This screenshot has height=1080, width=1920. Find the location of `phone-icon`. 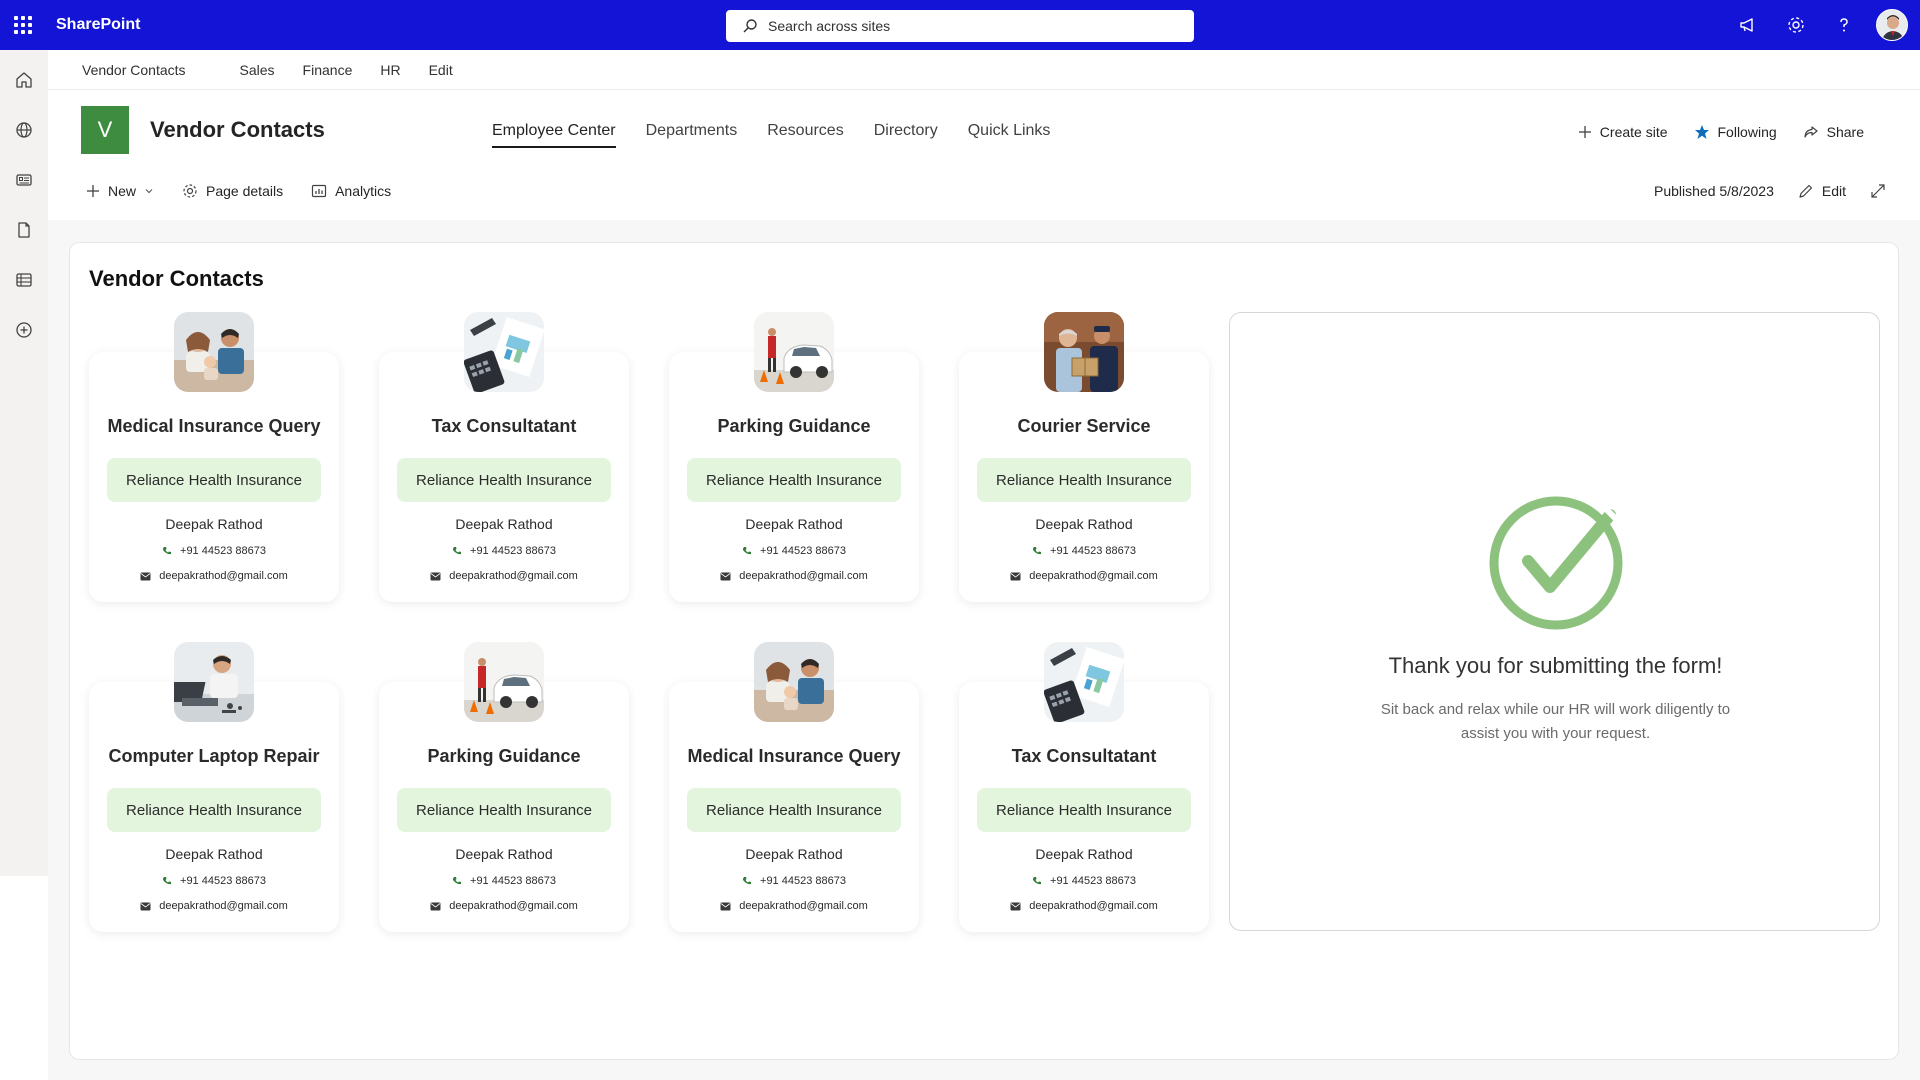

phone-icon is located at coordinates (167, 881).